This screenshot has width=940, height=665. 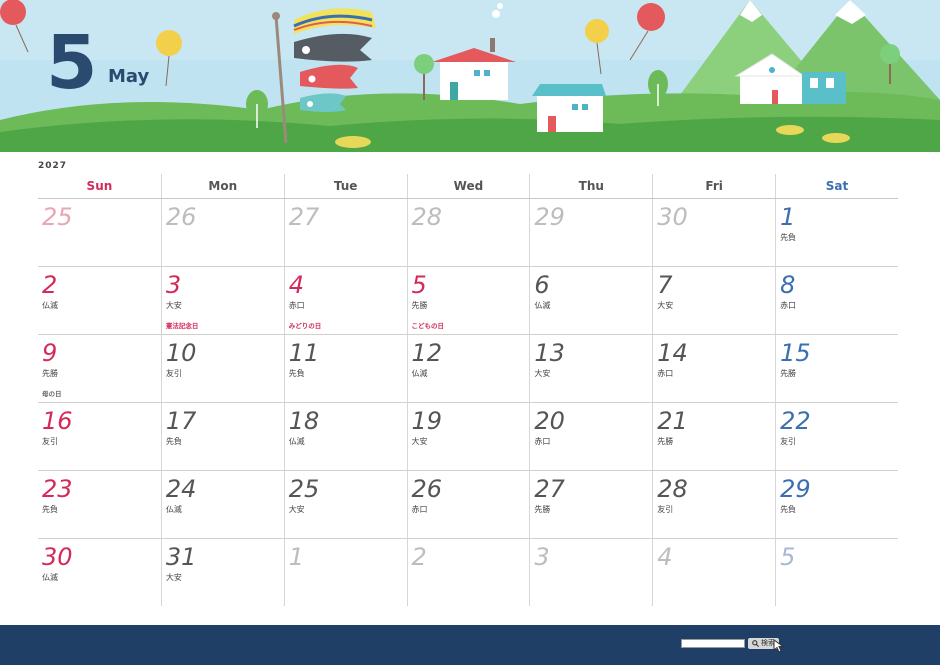 What do you see at coordinates (590, 300) in the screenshot?
I see `day-cell: 6 仏滅` at bounding box center [590, 300].